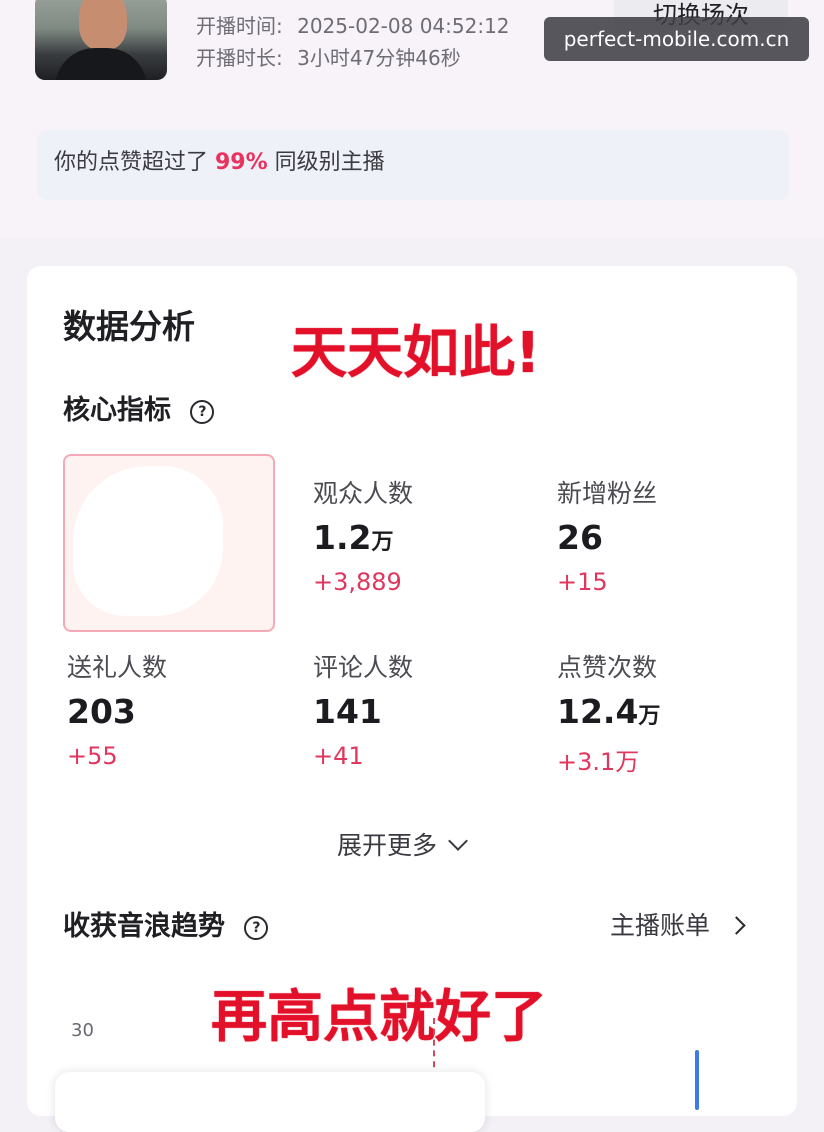 The image size is (824, 1132). I want to click on metric-value-gifters: 203, so click(101, 711).